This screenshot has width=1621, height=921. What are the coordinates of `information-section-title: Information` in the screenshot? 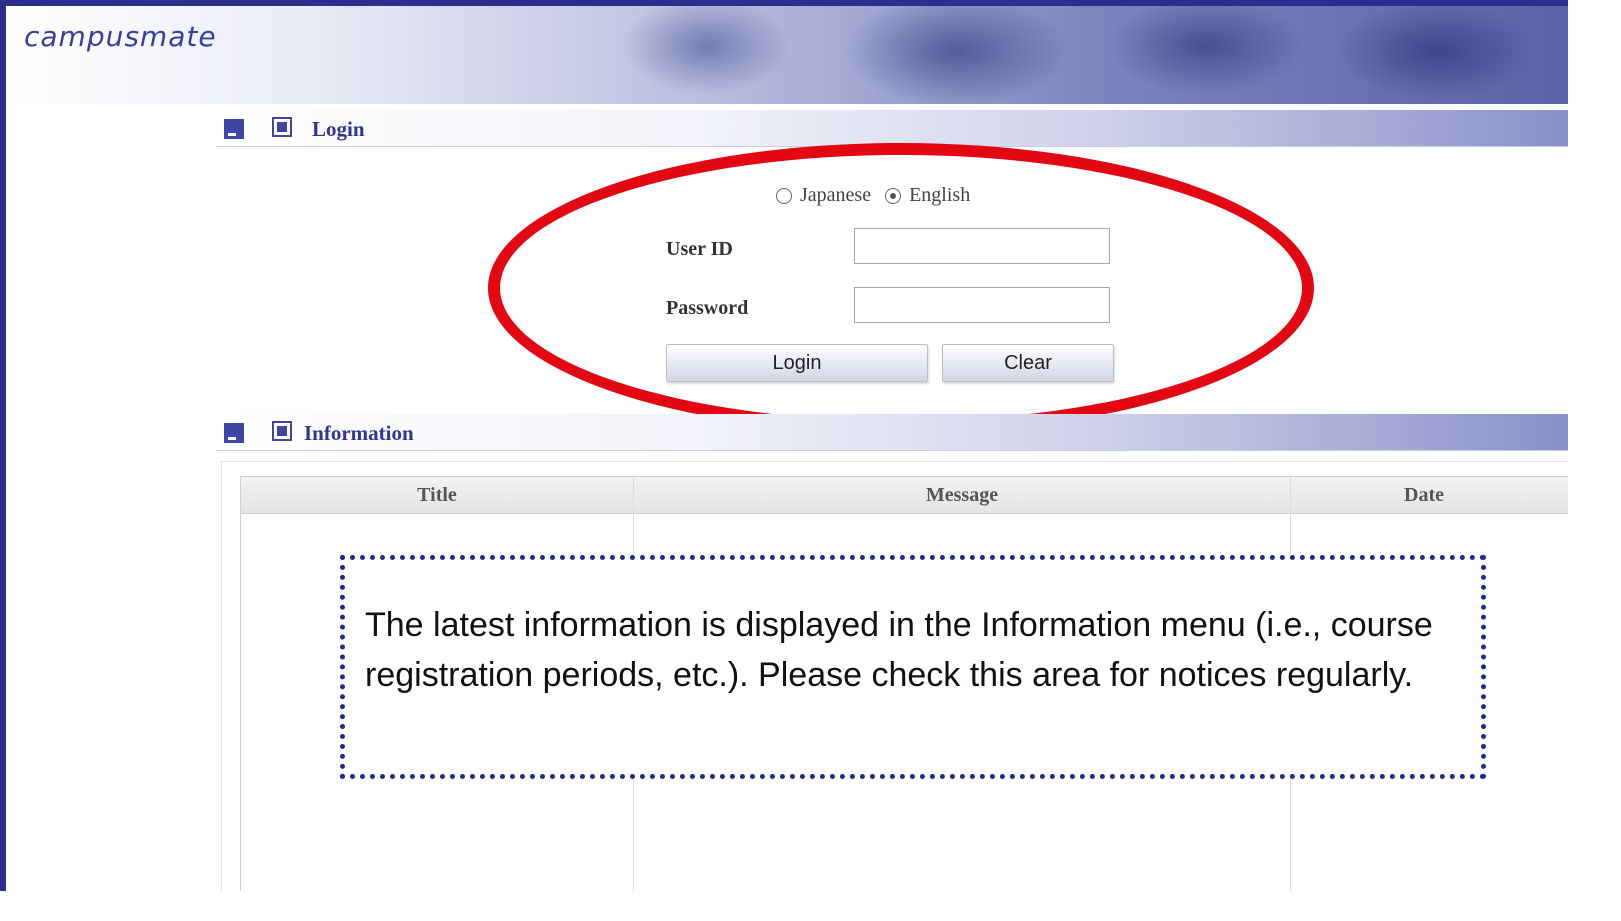 It's located at (359, 433).